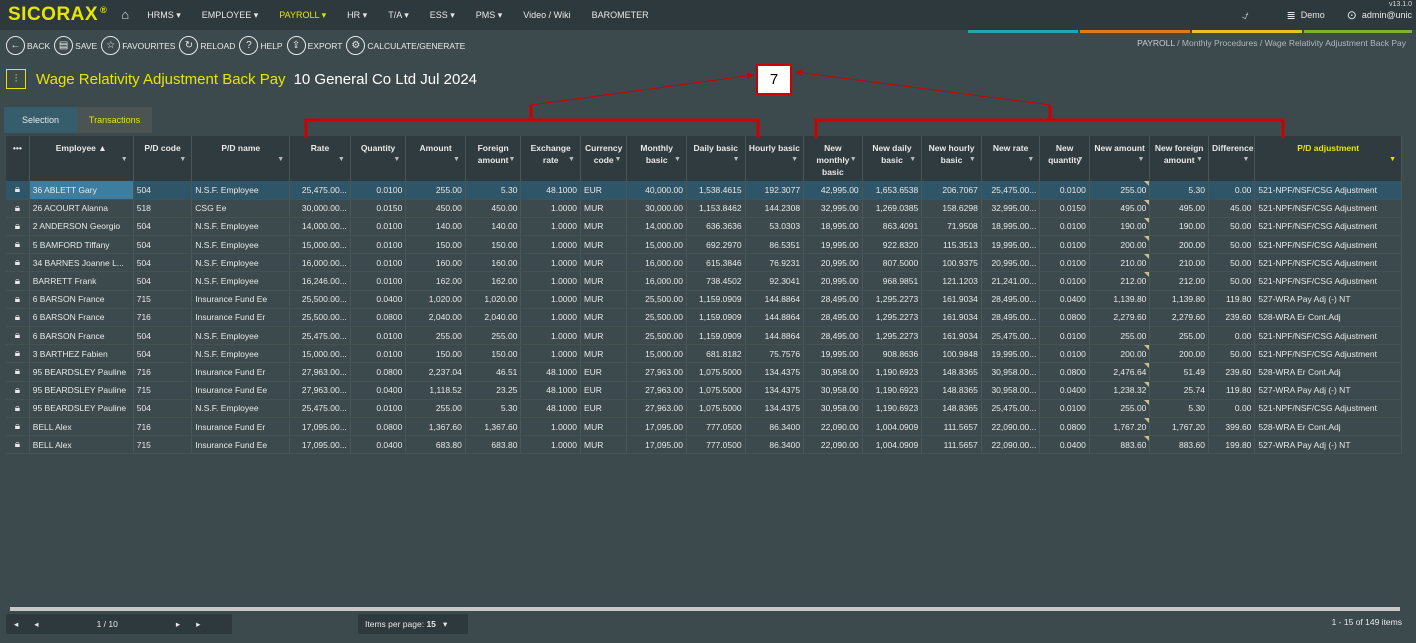 The height and width of the screenshot is (643, 1416). I want to click on column-header-15: New hourly basic ▼, so click(951, 158).